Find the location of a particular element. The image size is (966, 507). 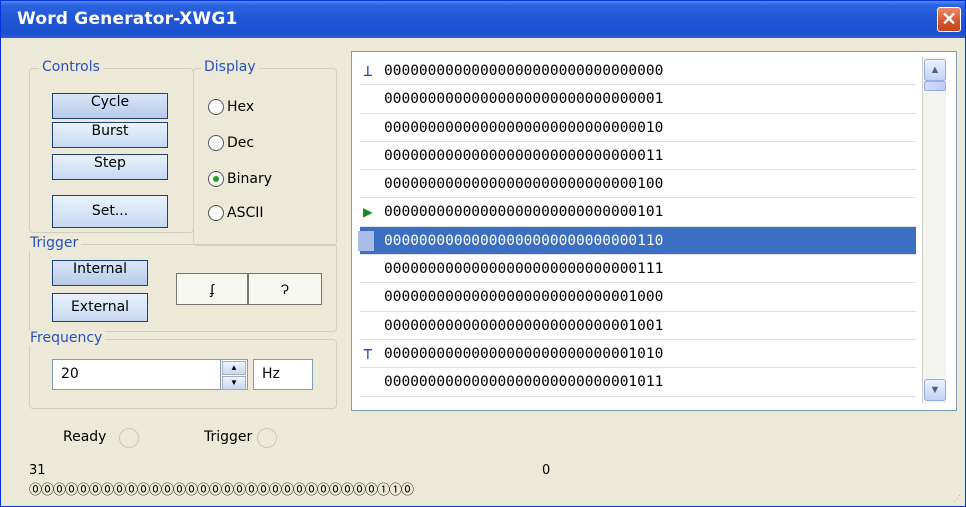

word-row: 00000000000000000000000000000111 is located at coordinates (638, 269).